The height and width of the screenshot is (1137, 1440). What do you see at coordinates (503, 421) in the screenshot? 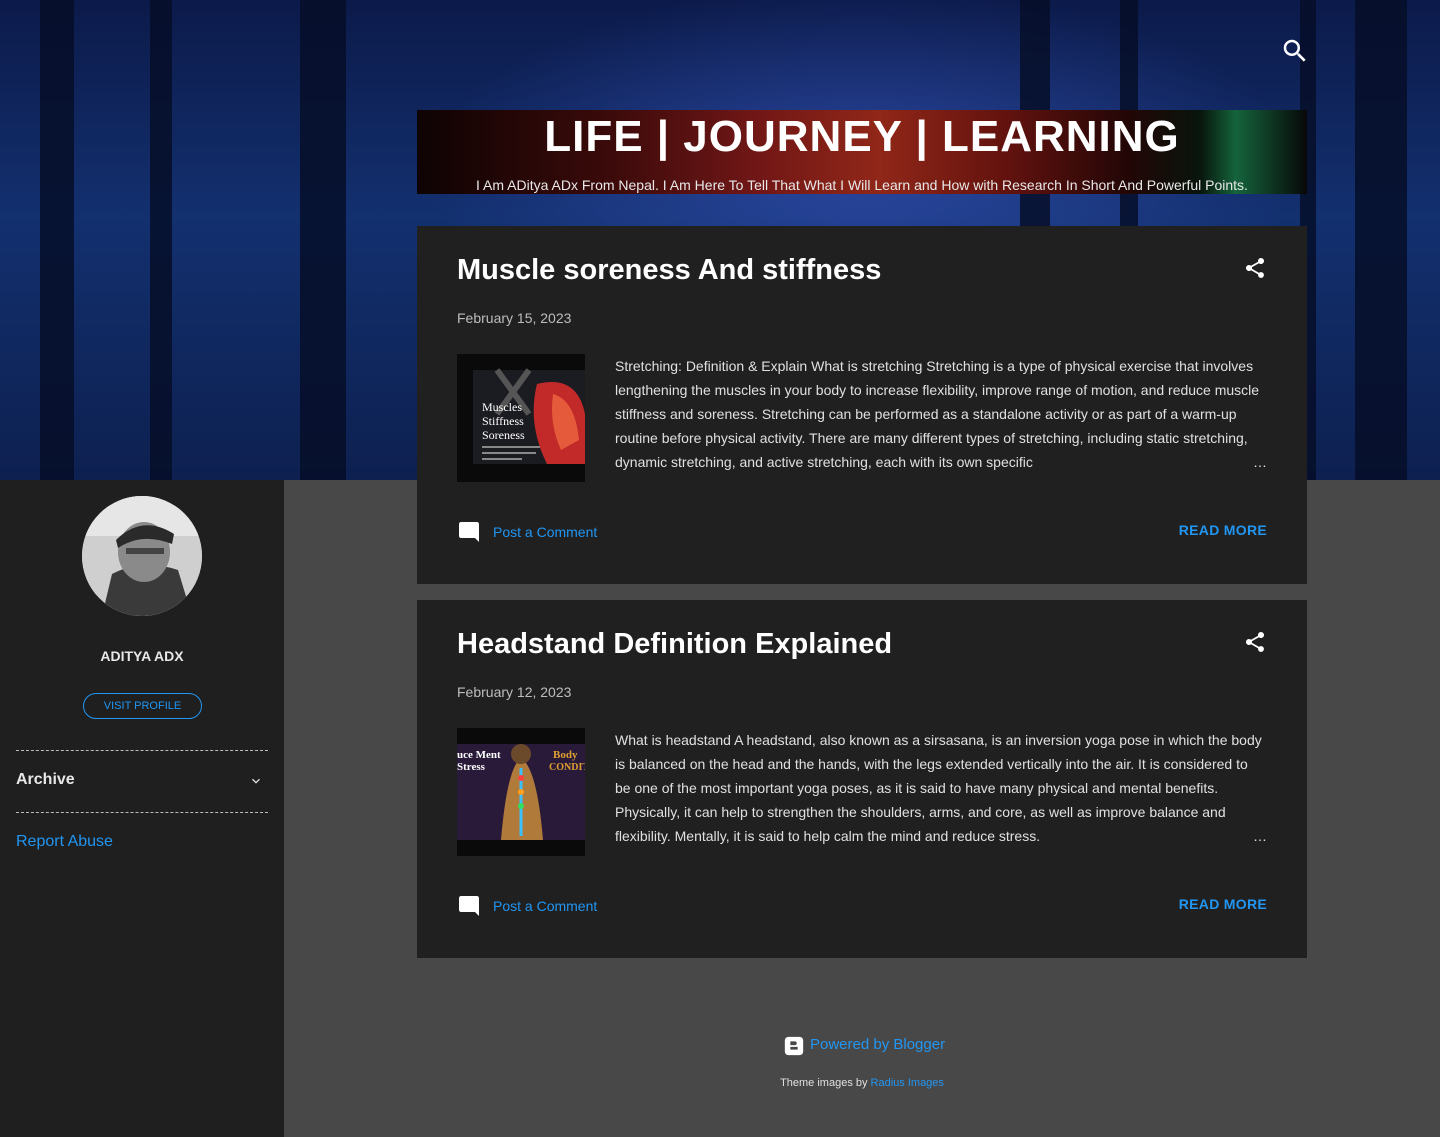
I see `thumb-text: Stiffness` at bounding box center [503, 421].